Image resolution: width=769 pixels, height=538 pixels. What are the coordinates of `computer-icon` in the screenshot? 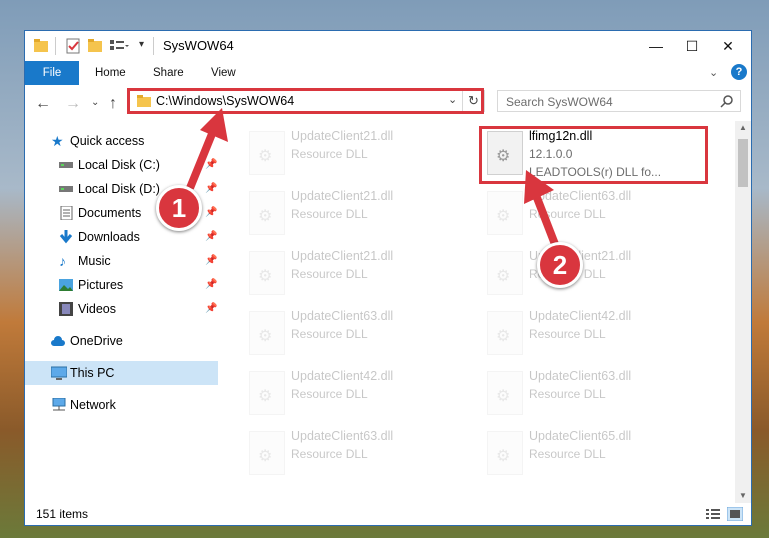 It's located at (59, 373).